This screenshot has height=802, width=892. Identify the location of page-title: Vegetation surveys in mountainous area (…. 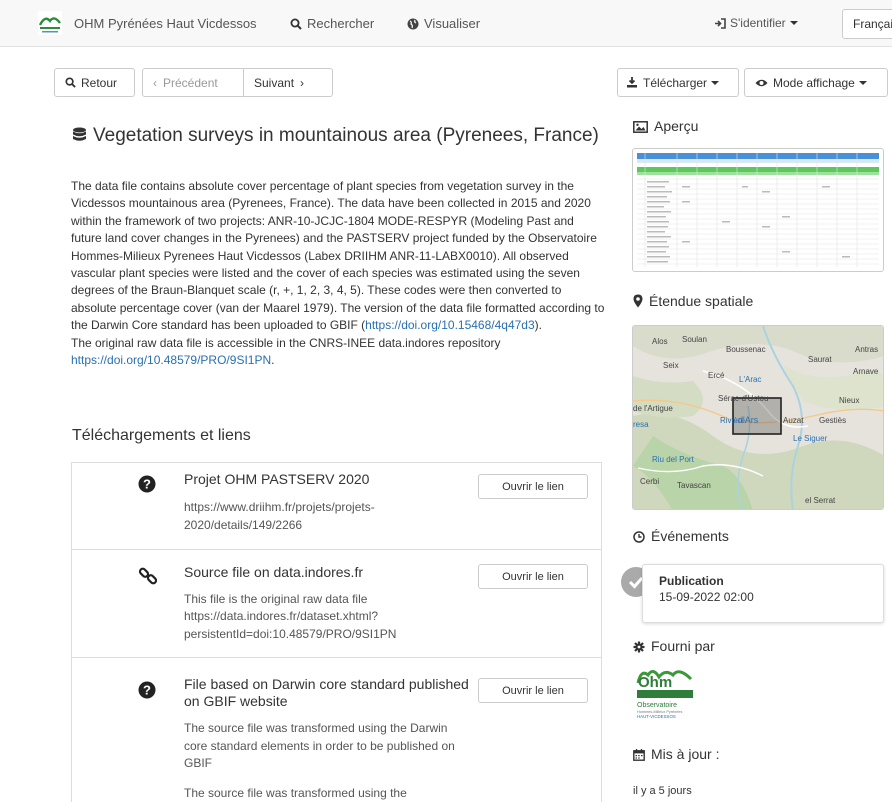
(335, 136).